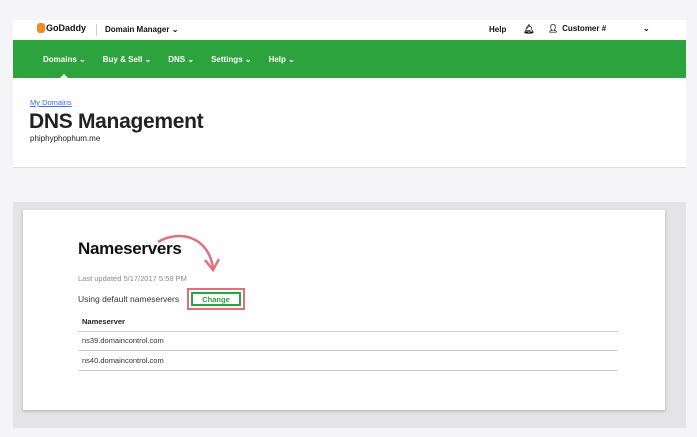 This screenshot has width=697, height=437. I want to click on account-menu: 👤︎ Customer #, so click(577, 28).